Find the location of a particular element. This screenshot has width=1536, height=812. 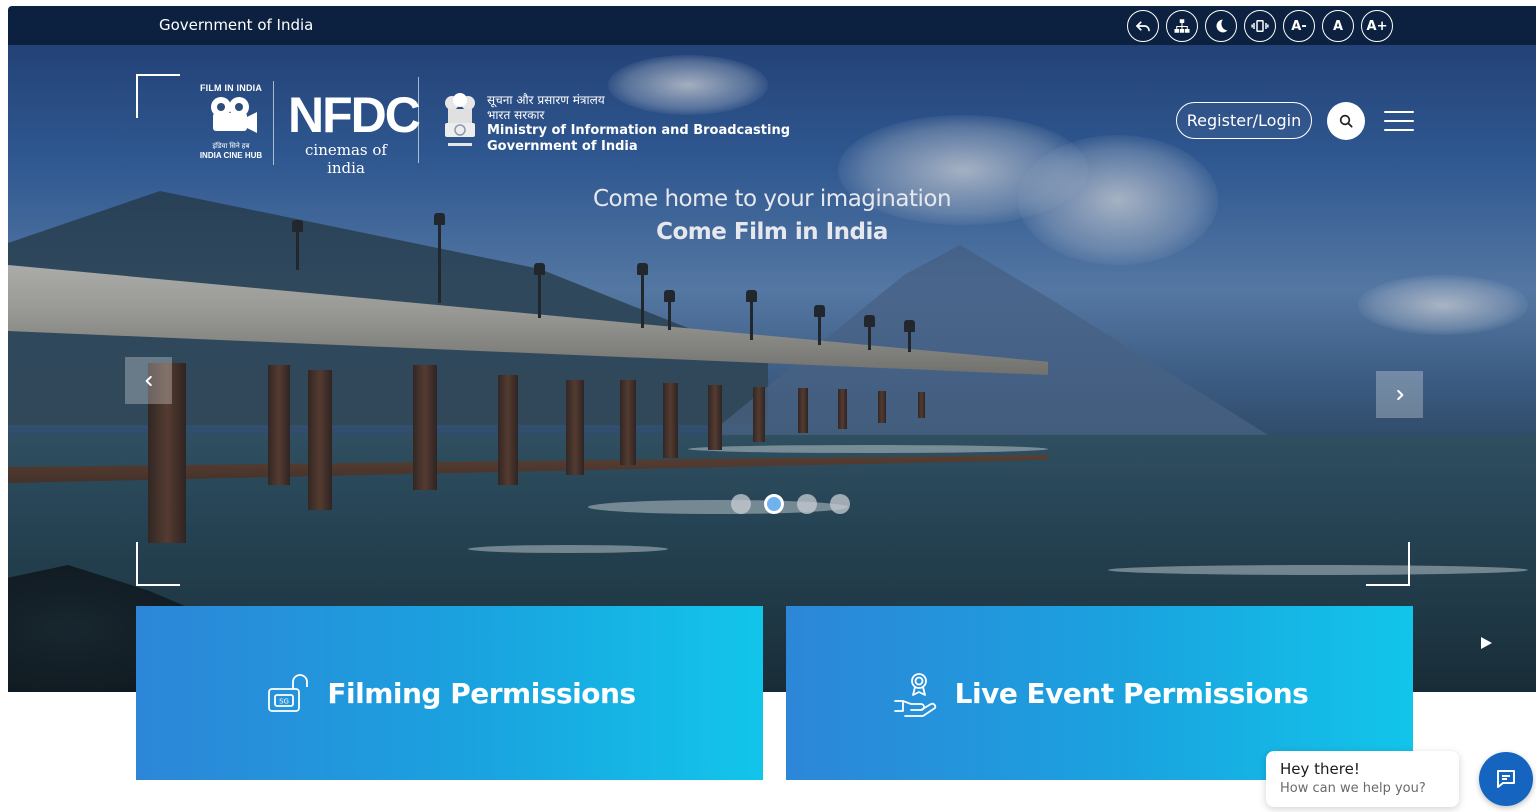

chevron-right-icon is located at coordinates (1399, 394).